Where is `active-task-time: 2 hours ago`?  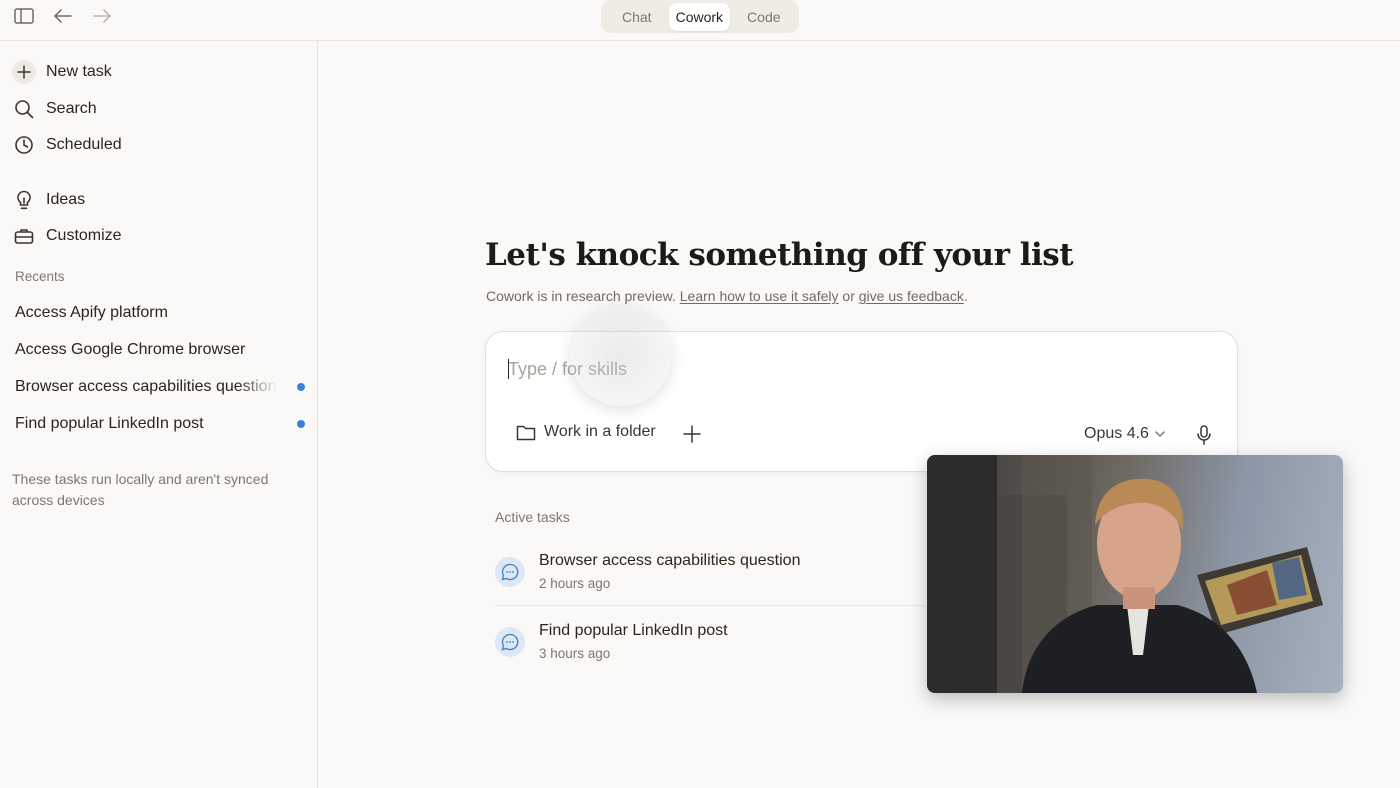
active-task-time: 2 hours ago is located at coordinates (575, 583).